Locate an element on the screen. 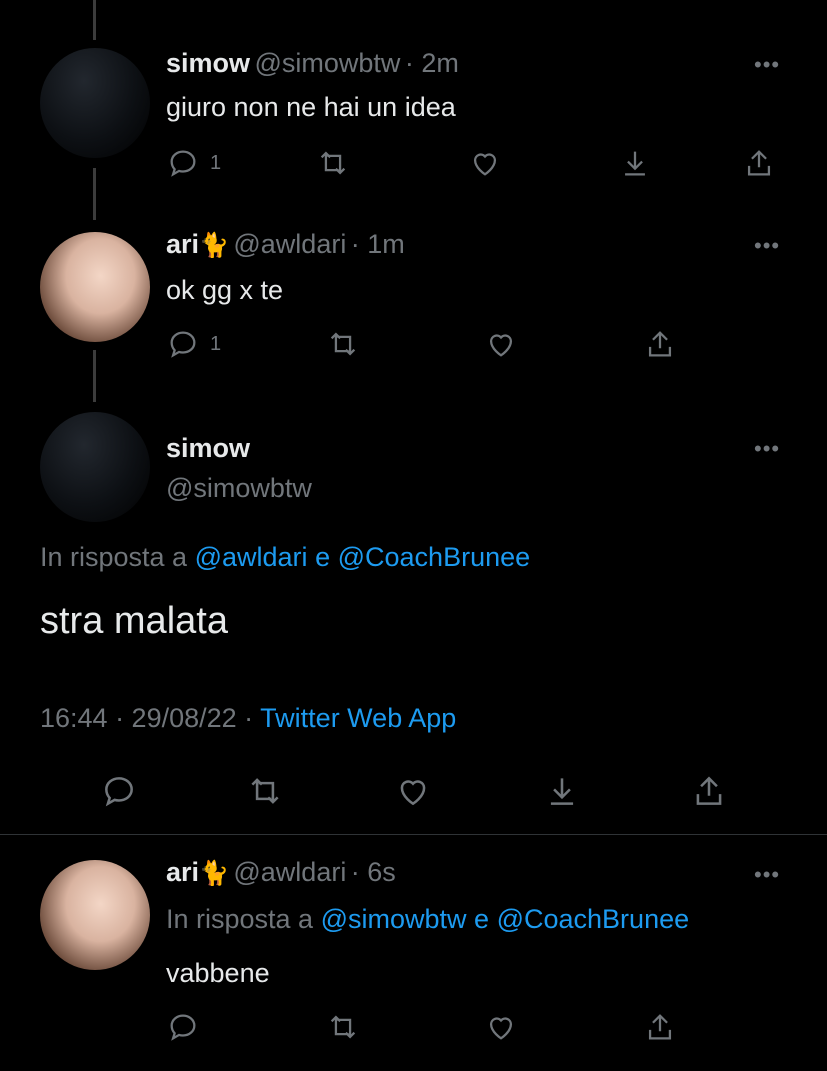 The image size is (827, 1071). divider is located at coordinates (413, 834).